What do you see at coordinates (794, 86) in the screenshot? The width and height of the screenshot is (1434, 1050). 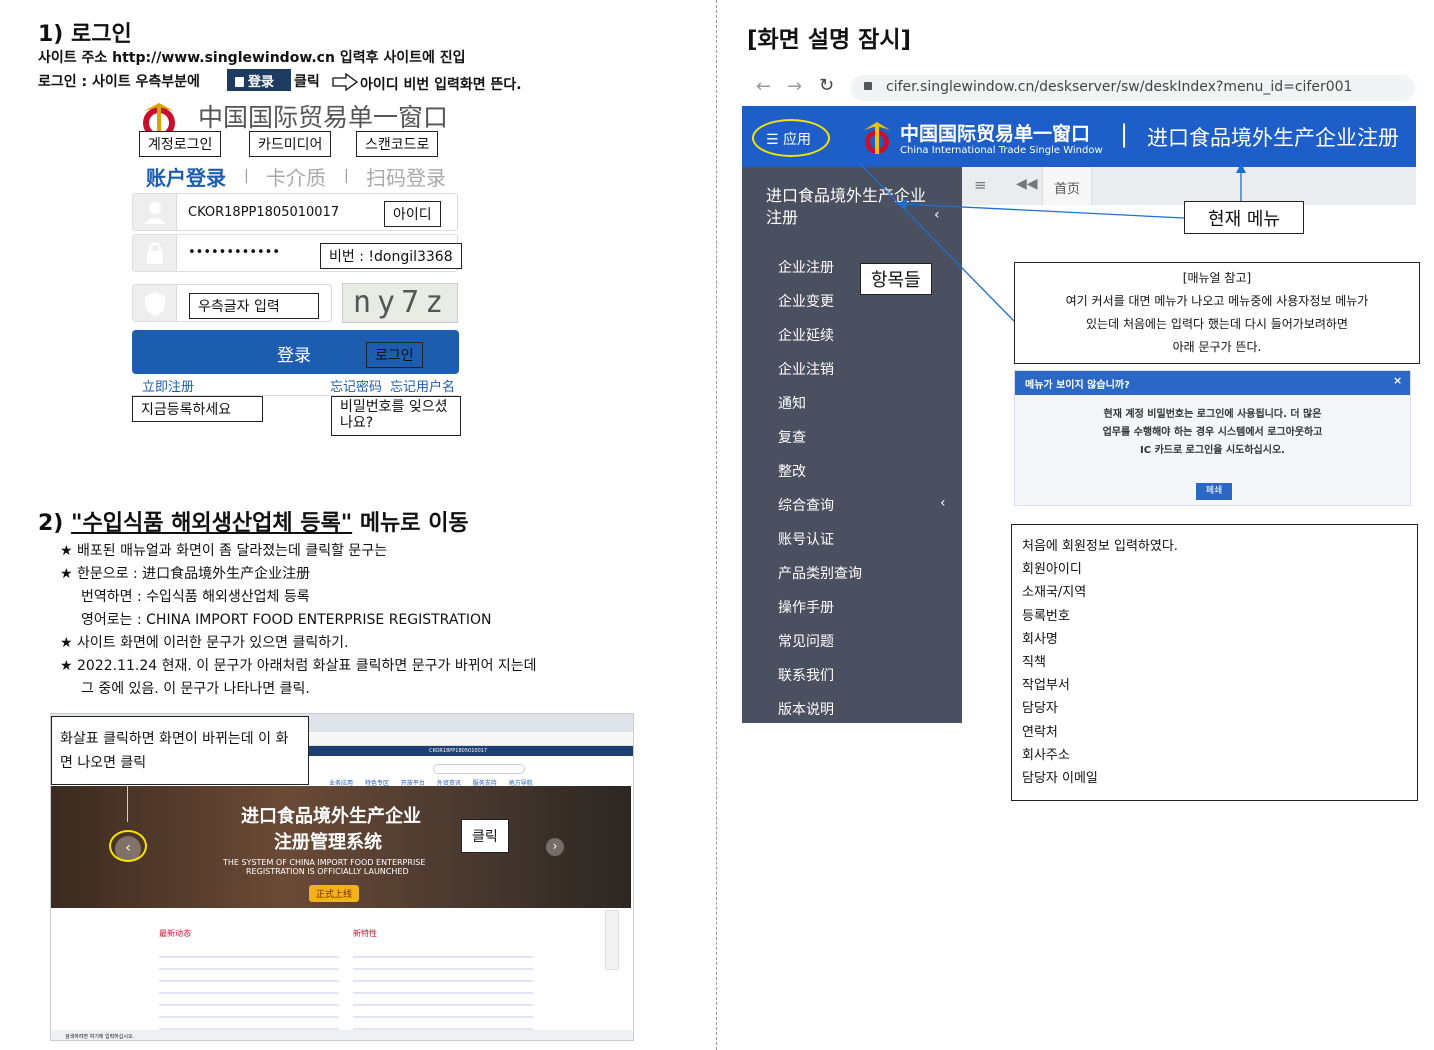 I see `forward-icon: →` at bounding box center [794, 86].